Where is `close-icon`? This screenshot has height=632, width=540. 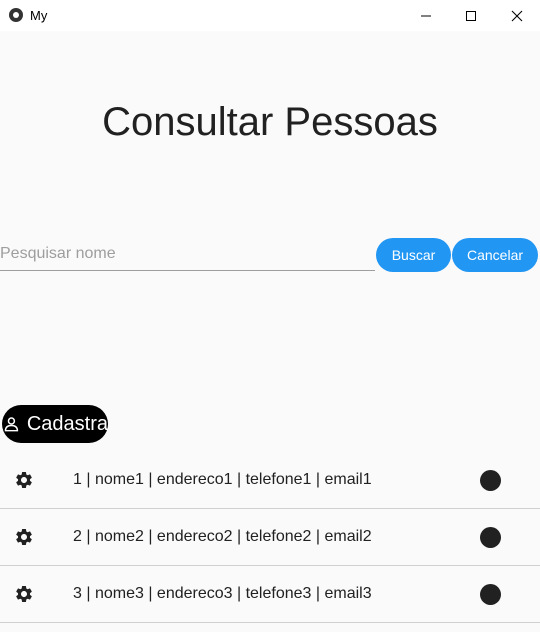 close-icon is located at coordinates (517, 15).